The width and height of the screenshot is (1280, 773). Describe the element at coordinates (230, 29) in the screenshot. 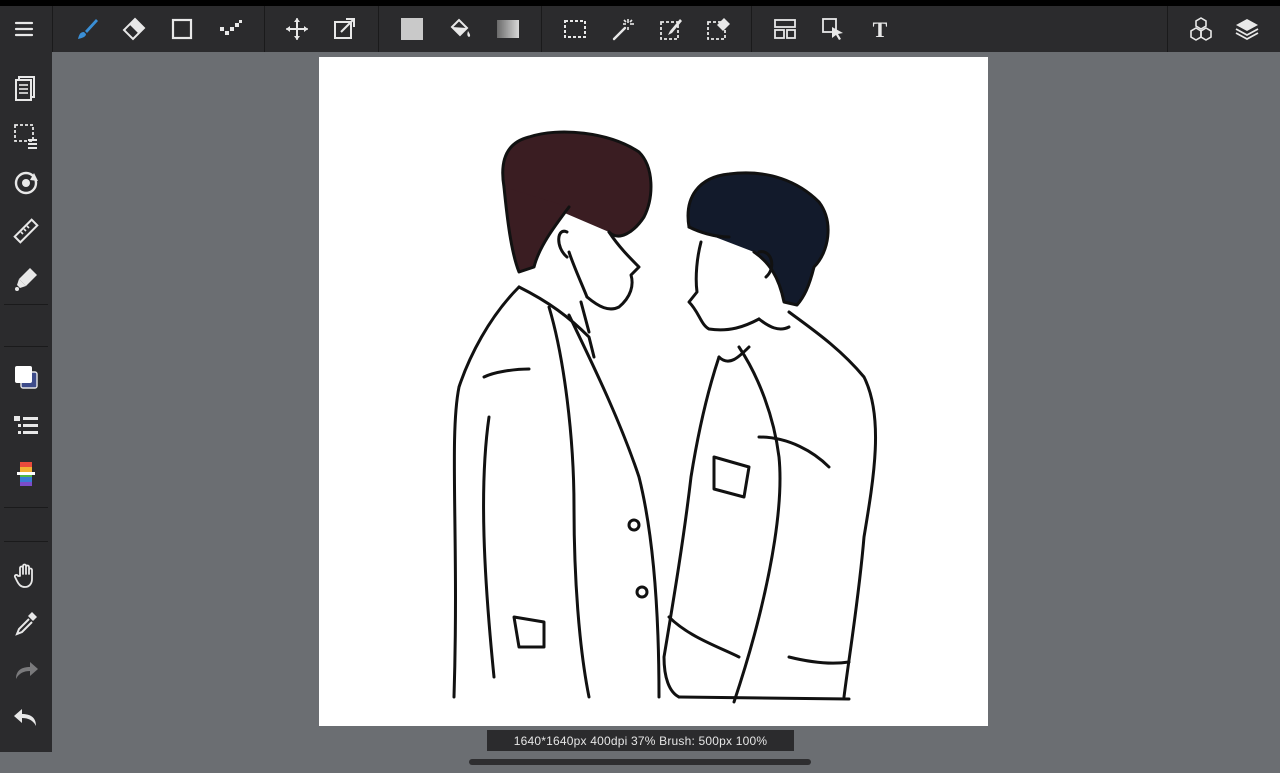

I see `dot-pen-icon` at that location.